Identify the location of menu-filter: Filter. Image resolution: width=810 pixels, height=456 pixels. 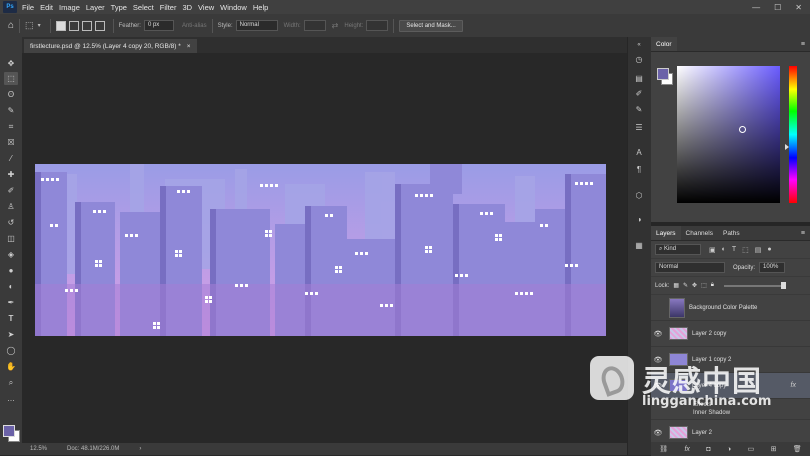
(168, 7).